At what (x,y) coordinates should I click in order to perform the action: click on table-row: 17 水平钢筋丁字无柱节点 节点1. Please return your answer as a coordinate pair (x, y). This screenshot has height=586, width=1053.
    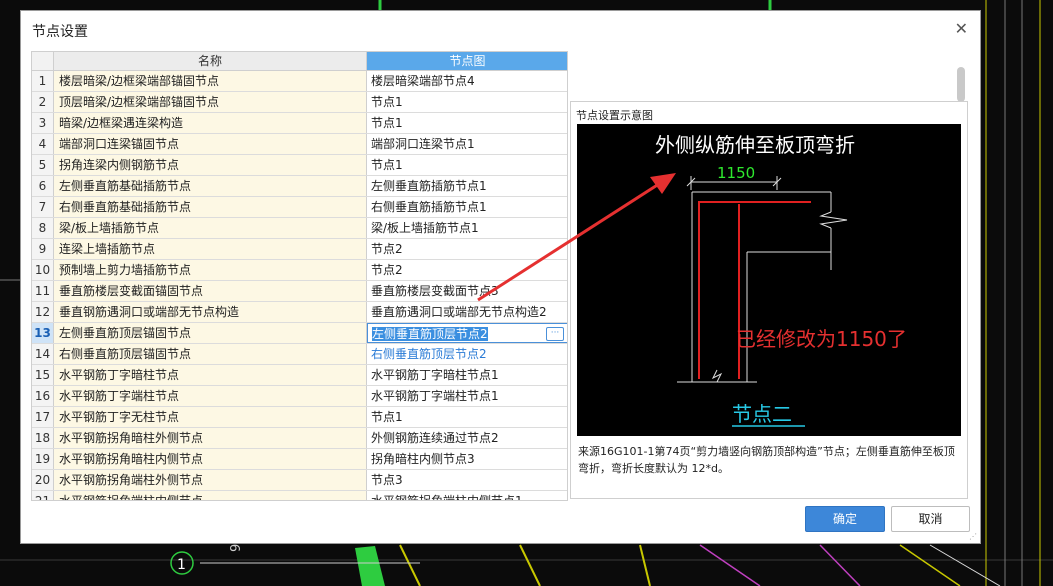
    Looking at the image, I should click on (299, 417).